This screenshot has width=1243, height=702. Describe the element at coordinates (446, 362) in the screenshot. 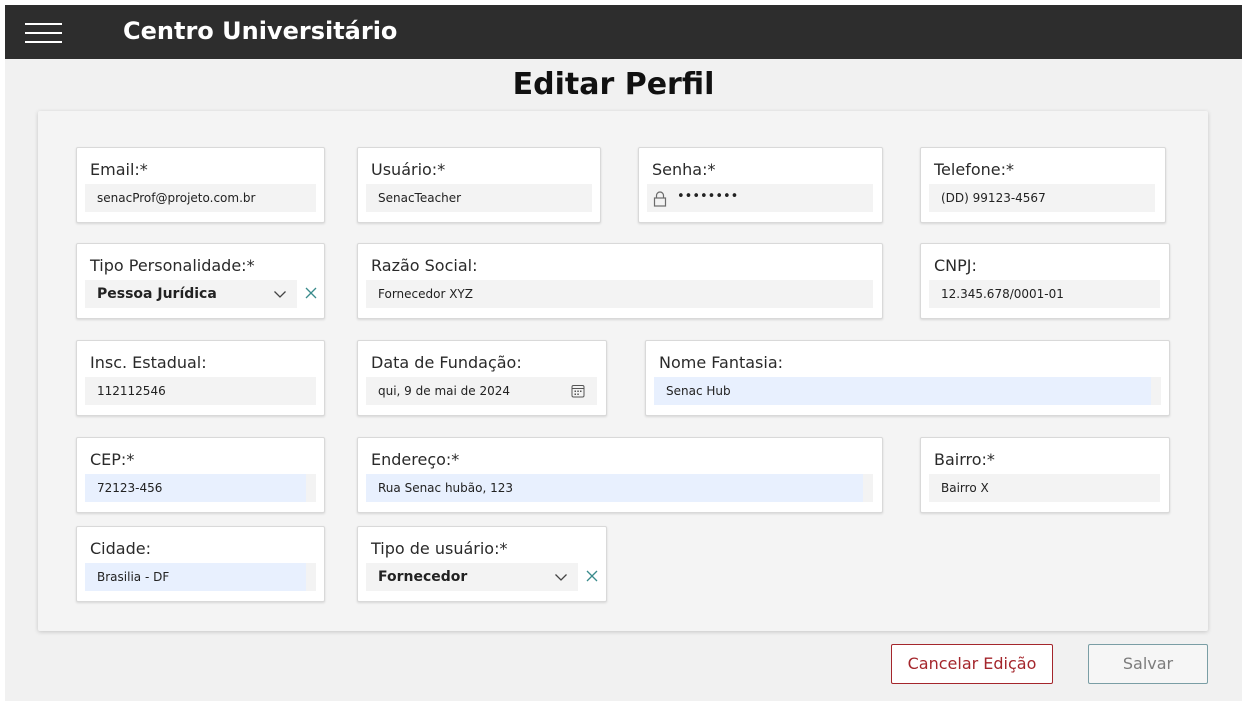

I see `data-fundacao-label: Data de Fundação:` at that location.